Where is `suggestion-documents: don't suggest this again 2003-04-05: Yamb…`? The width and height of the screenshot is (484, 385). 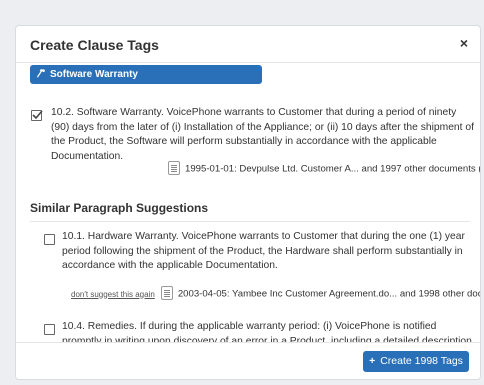 suggestion-documents: don't suggest this again 2003-04-05: Yamb… is located at coordinates (275, 294).